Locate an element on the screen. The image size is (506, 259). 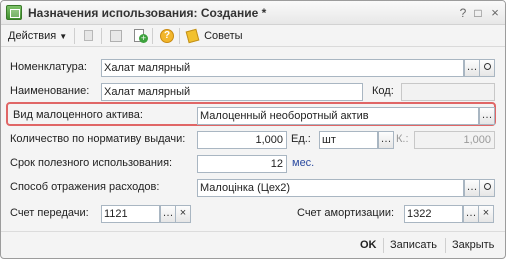
copy-icon is located at coordinates (89, 36).